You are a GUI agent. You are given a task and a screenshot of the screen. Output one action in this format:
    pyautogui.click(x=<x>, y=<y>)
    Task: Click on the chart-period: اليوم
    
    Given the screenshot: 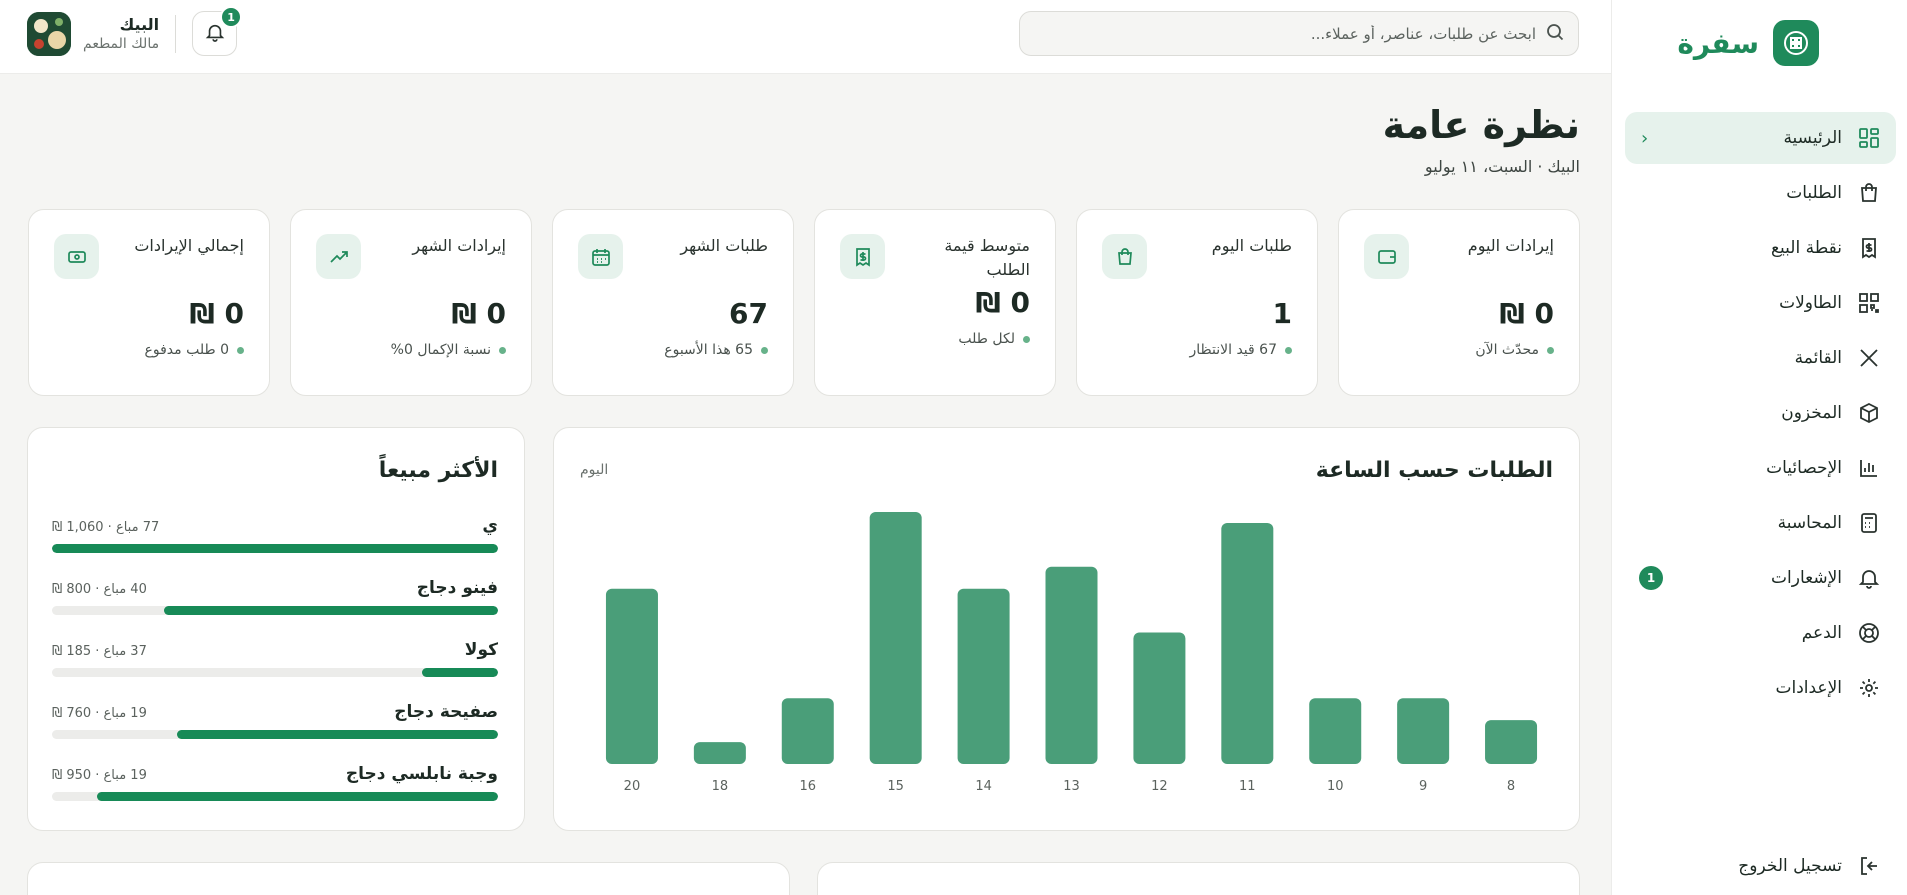 What is the action you would take?
    pyautogui.click(x=594, y=470)
    